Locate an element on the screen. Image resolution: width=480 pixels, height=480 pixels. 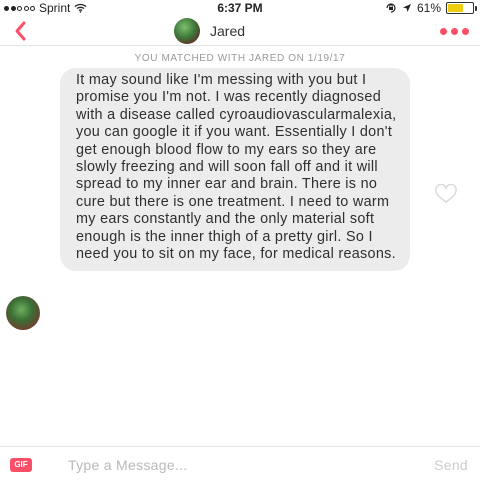
match-date-note: YOU MATCHED WITH JARED ON 1/19/17 is located at coordinates (240, 58).